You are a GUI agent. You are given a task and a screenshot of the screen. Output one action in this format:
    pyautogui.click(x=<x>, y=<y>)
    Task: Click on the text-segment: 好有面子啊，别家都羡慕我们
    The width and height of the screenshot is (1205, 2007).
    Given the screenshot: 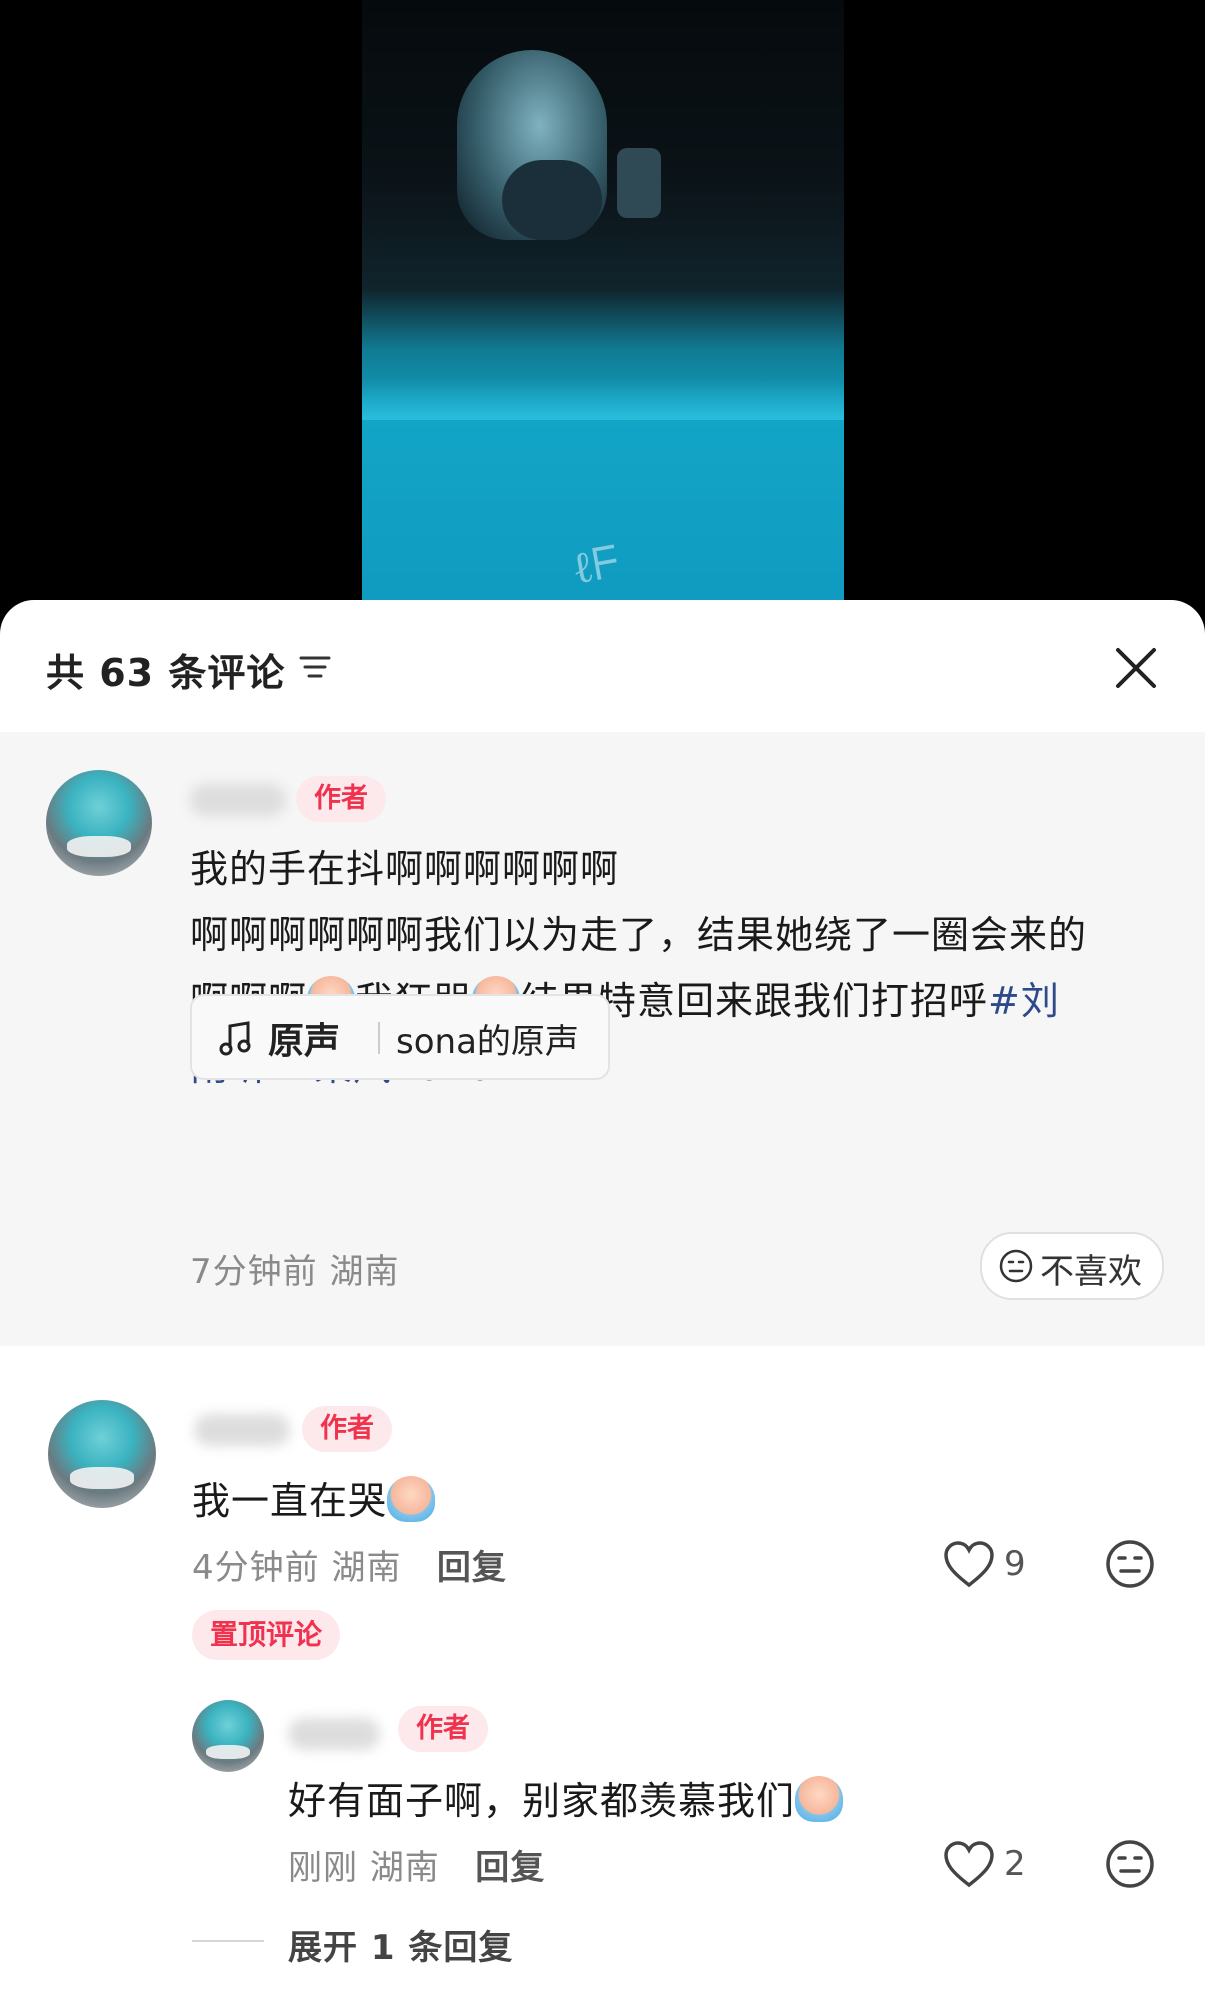 What is the action you would take?
    pyautogui.click(x=542, y=1801)
    